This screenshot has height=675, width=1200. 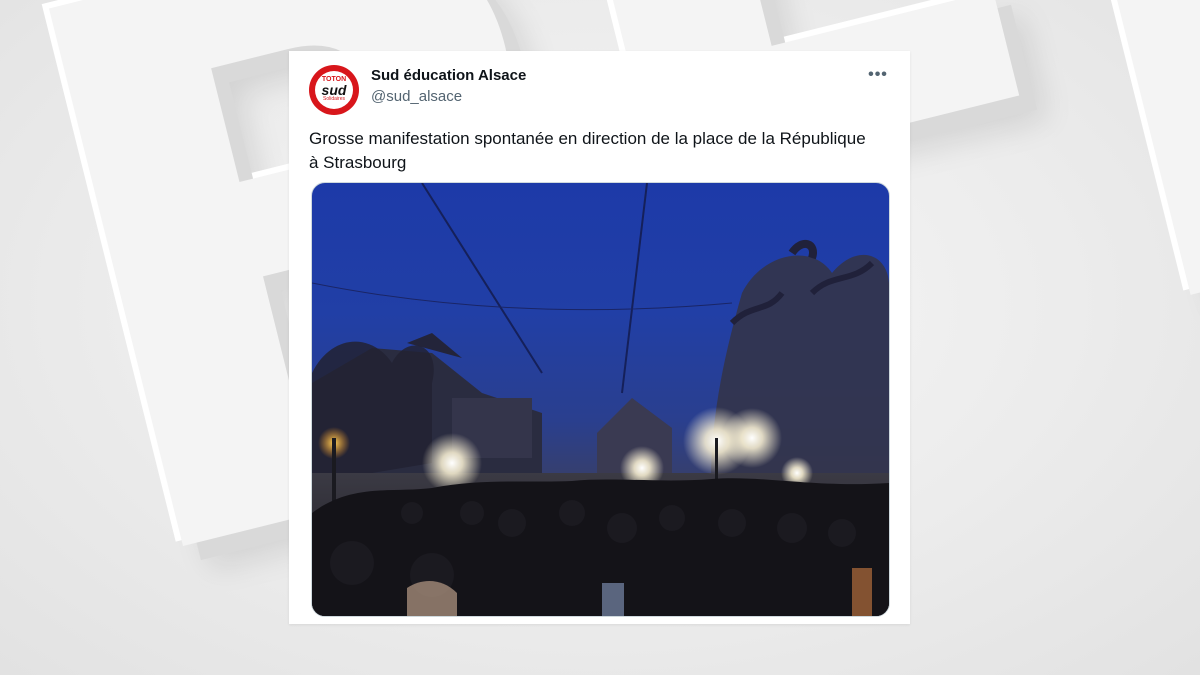 What do you see at coordinates (416, 96) in the screenshot?
I see `author-handle: @sud_alsace` at bounding box center [416, 96].